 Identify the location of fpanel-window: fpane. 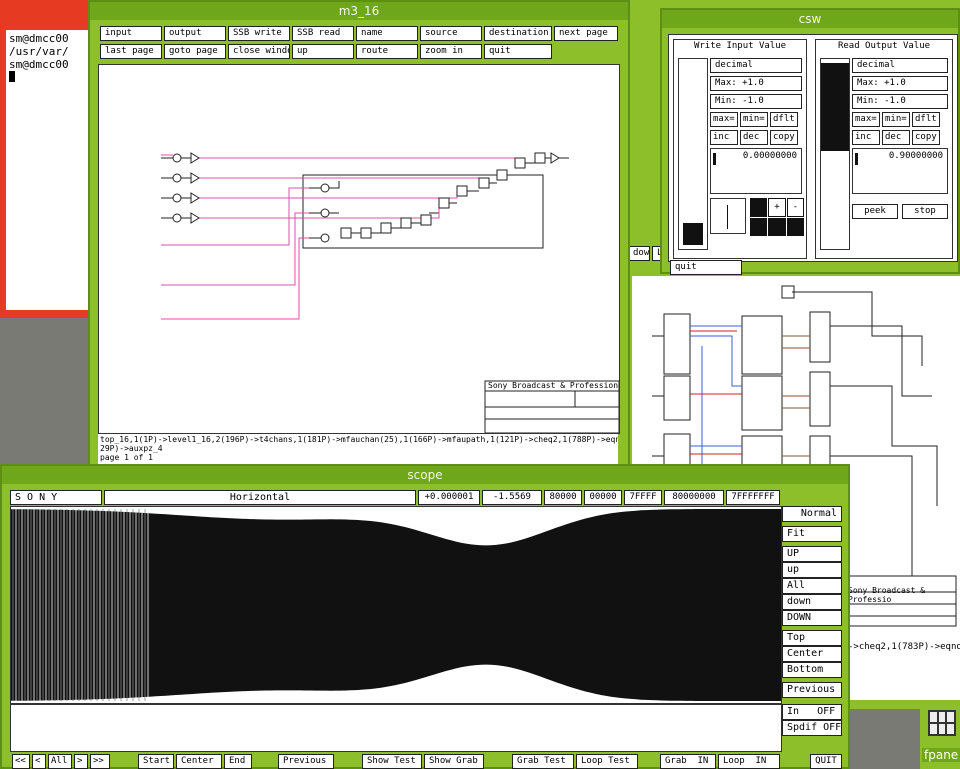
(940, 735).